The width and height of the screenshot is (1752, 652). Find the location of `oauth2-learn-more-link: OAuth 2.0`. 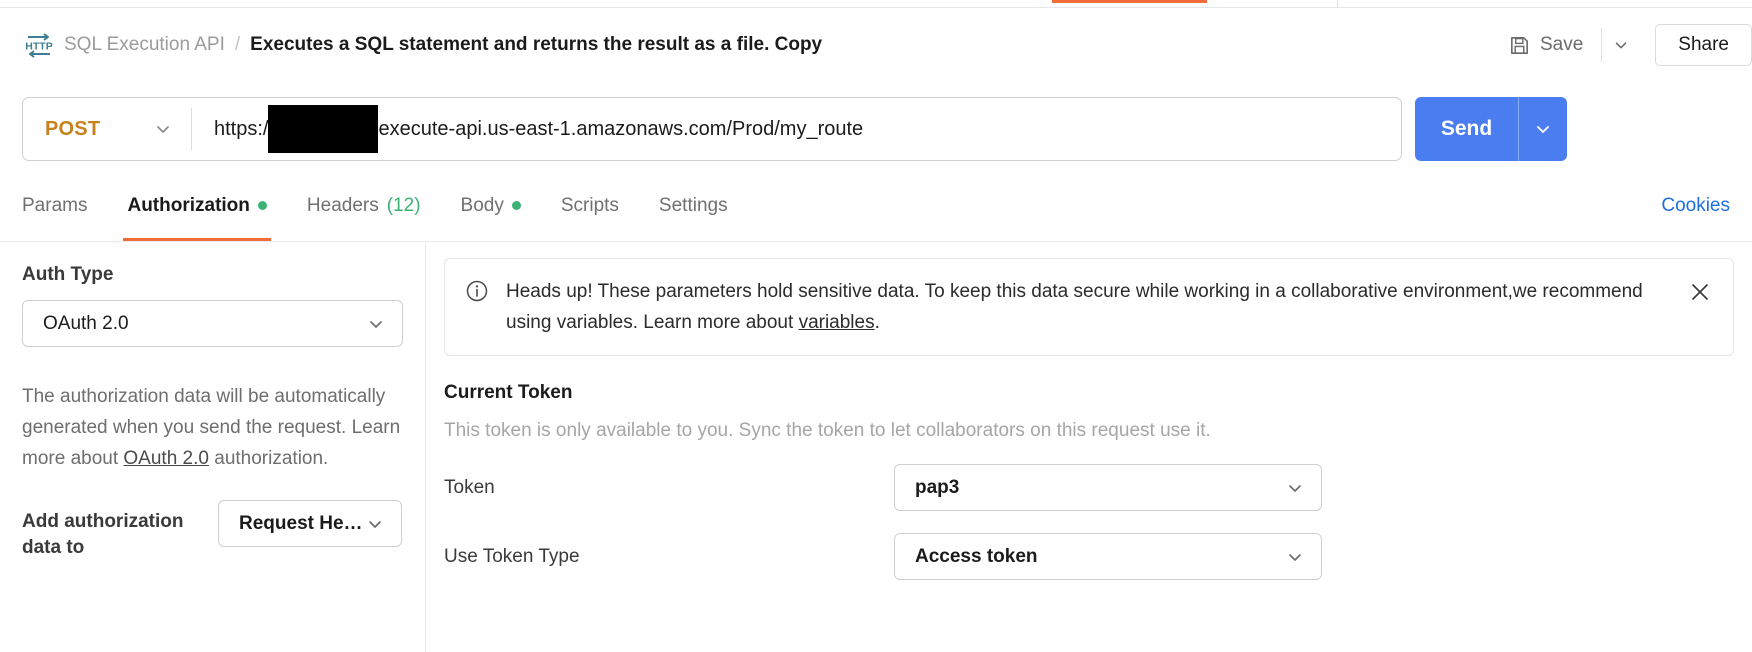

oauth2-learn-more-link: OAuth 2.0 is located at coordinates (166, 458).